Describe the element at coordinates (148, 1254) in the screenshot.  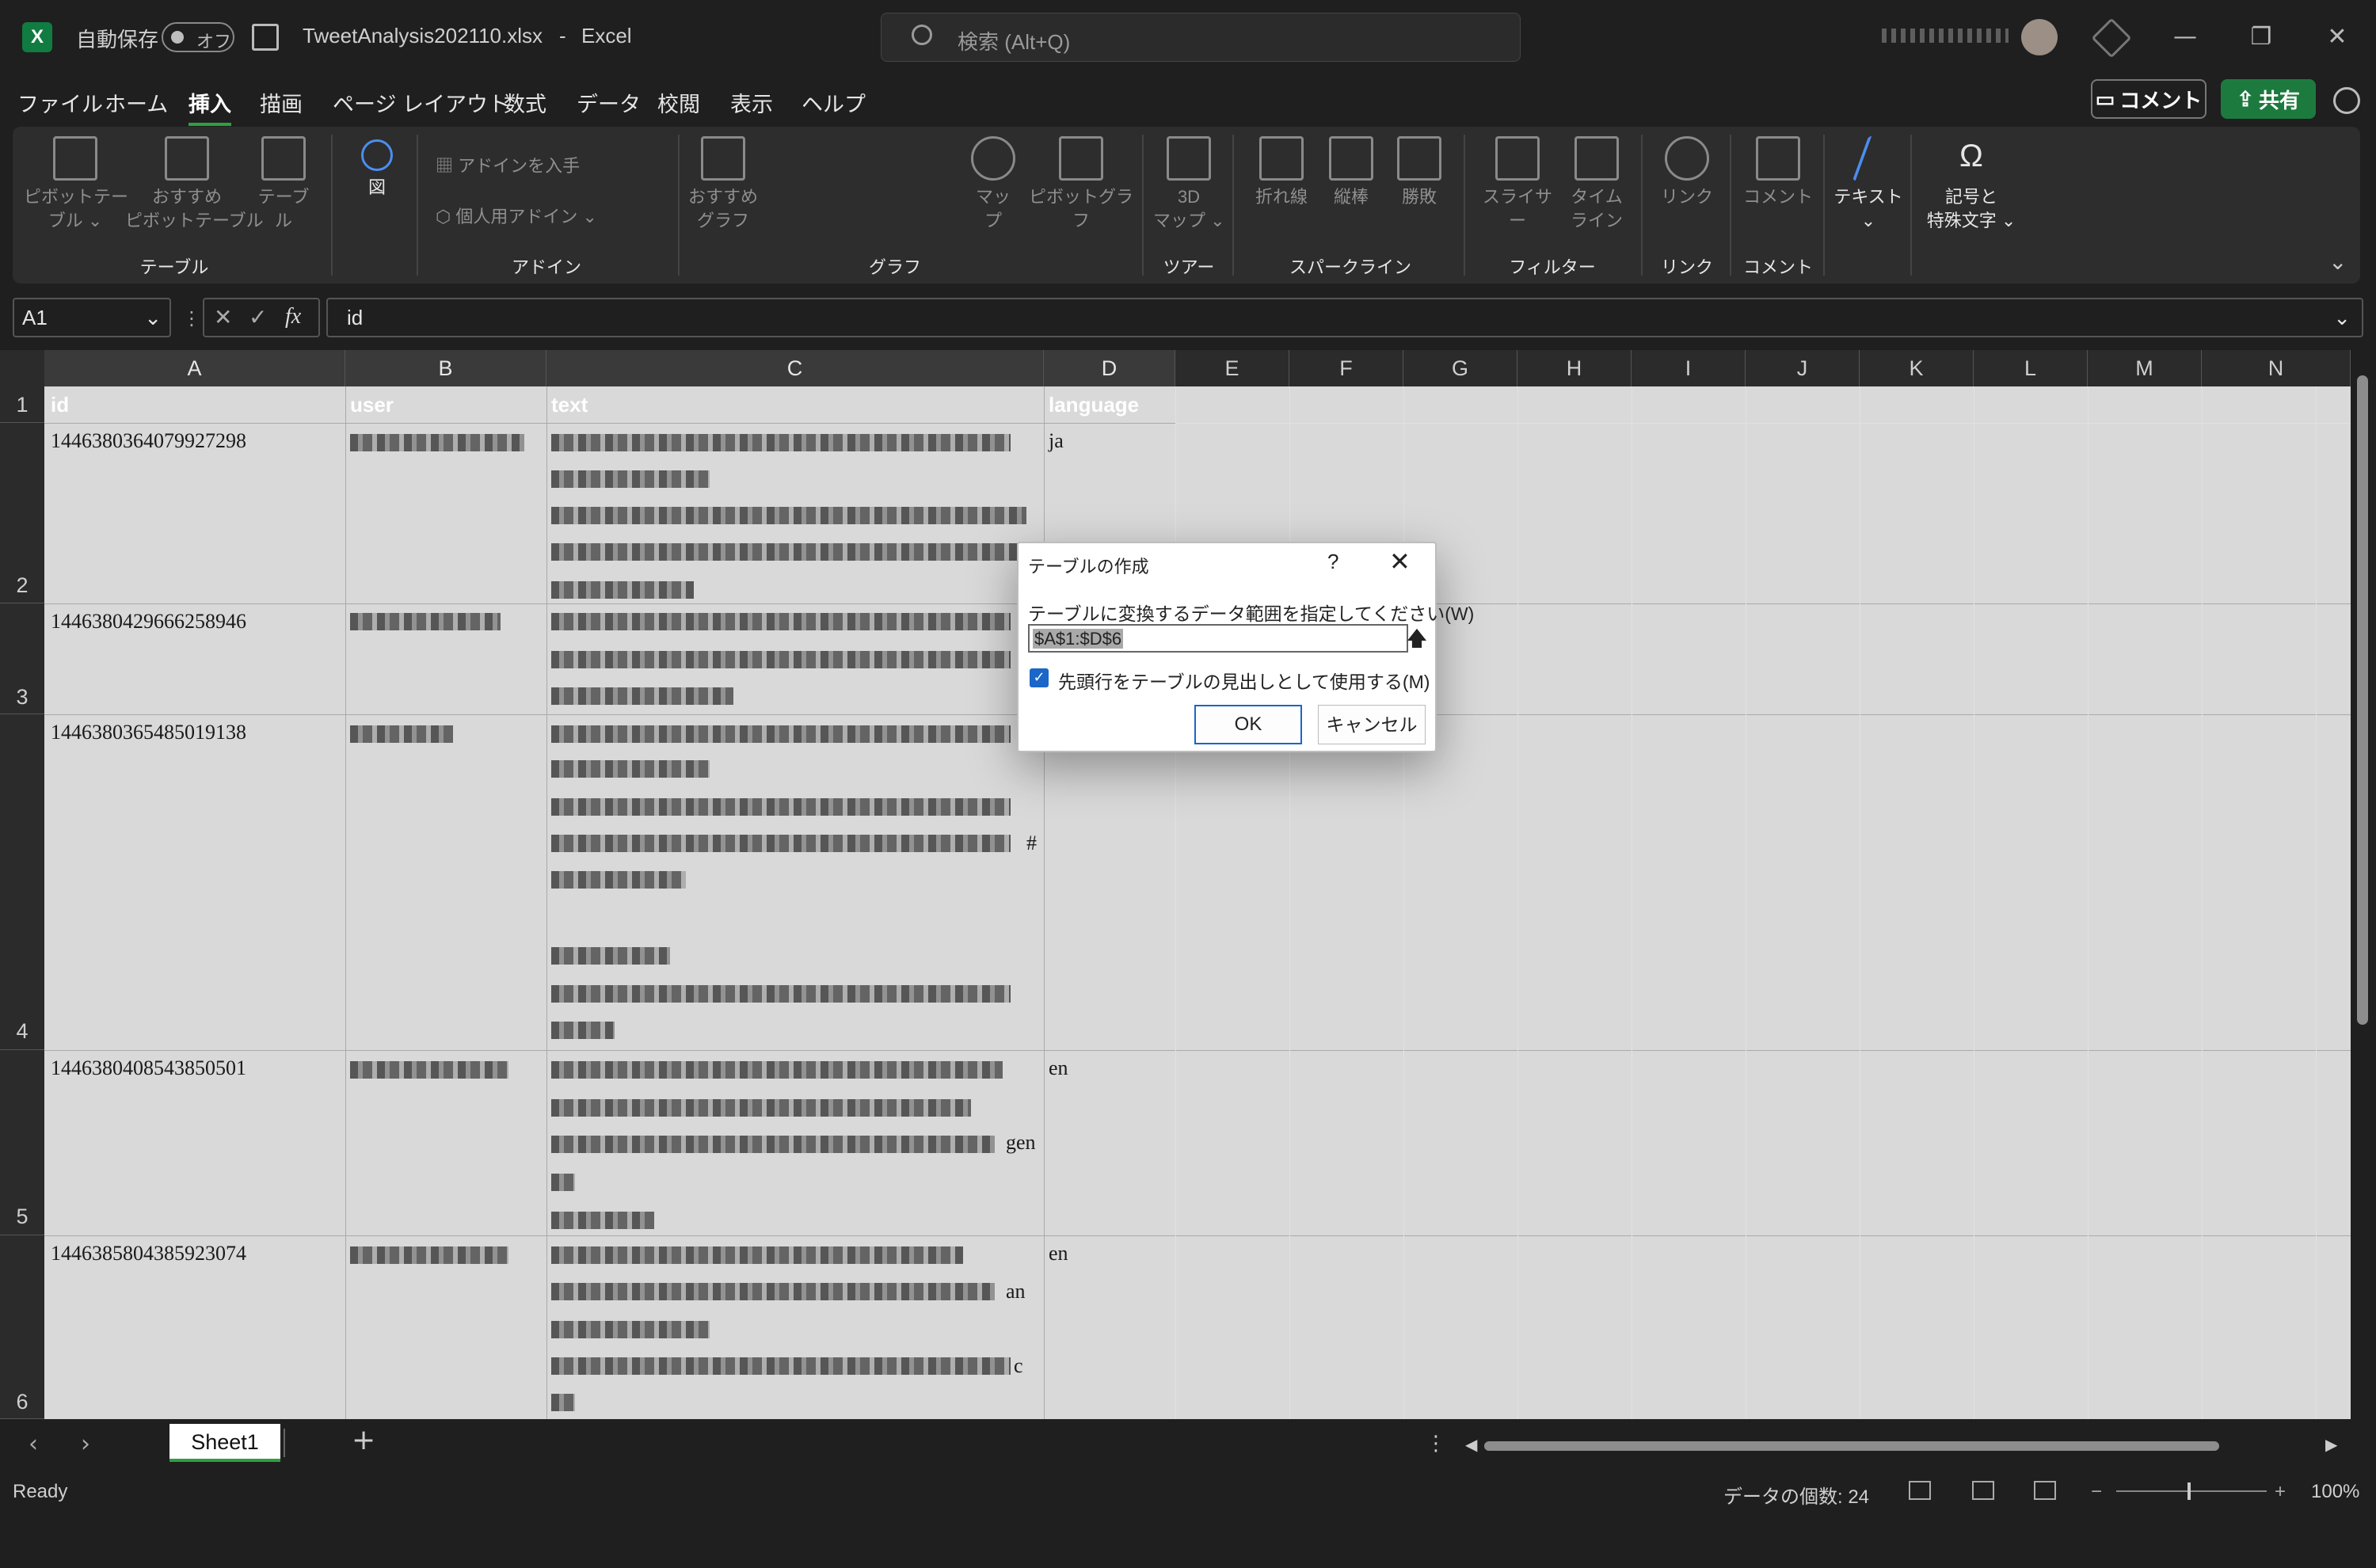
I see `cell-id: 1446385804385923074` at that location.